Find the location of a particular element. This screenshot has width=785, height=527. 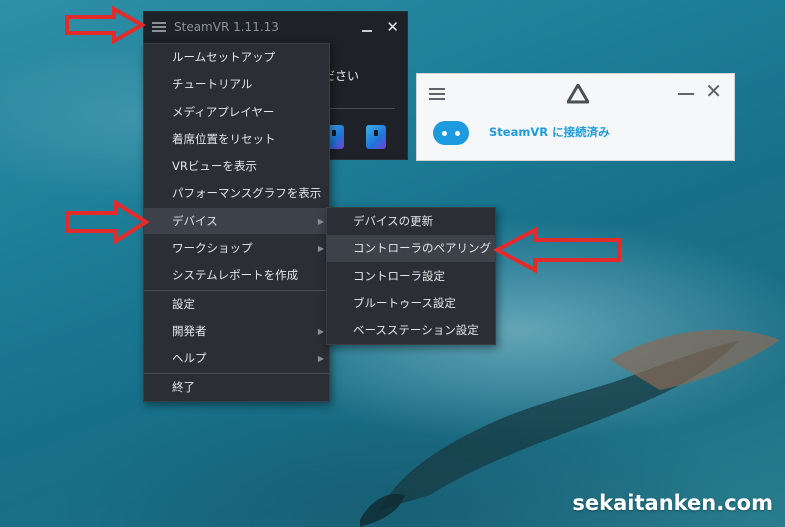

submenu-item-bluetooth-settings: ブルートゥース設定 is located at coordinates (411, 304).